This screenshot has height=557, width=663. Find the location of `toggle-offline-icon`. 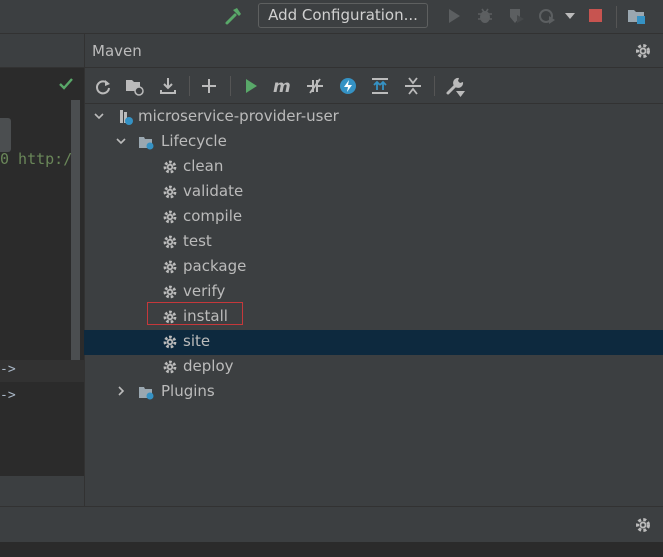

toggle-offline-icon is located at coordinates (315, 86).